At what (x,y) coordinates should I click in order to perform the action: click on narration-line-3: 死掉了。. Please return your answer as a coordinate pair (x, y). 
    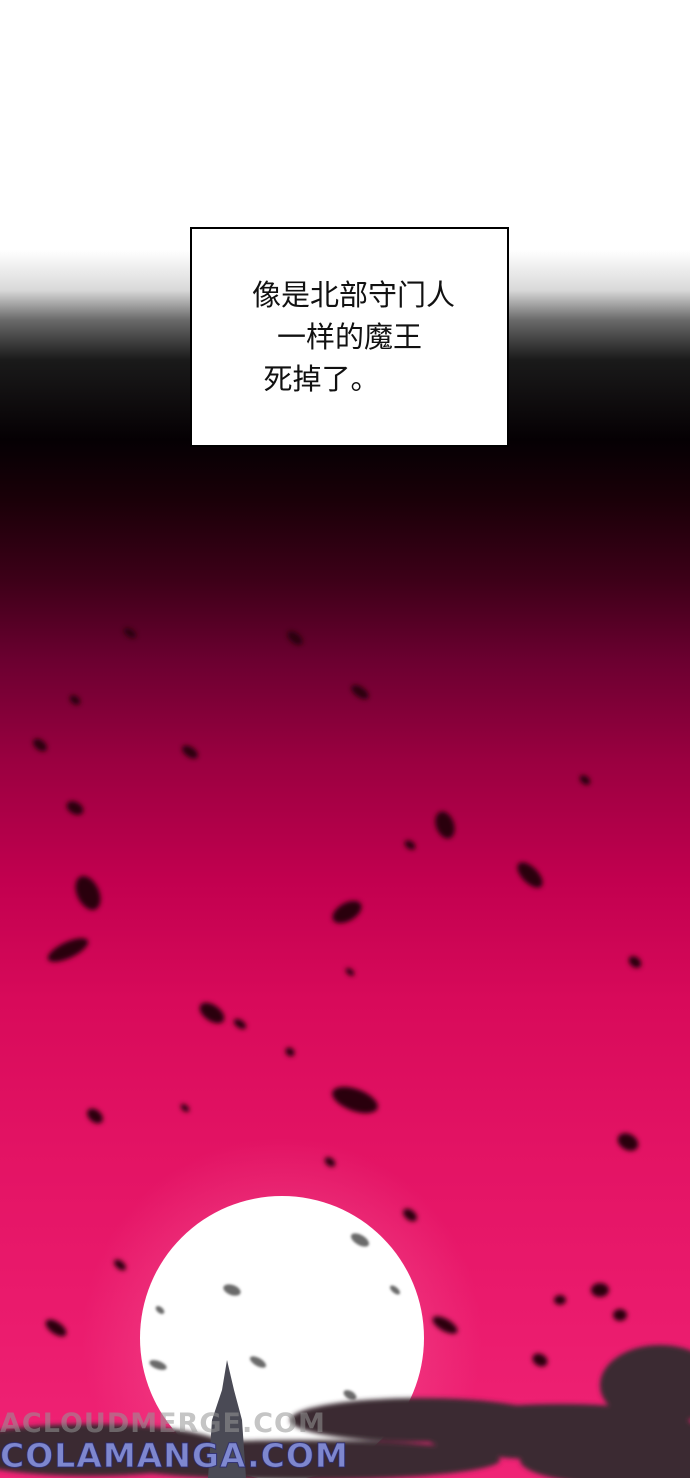
    Looking at the image, I should click on (321, 379).